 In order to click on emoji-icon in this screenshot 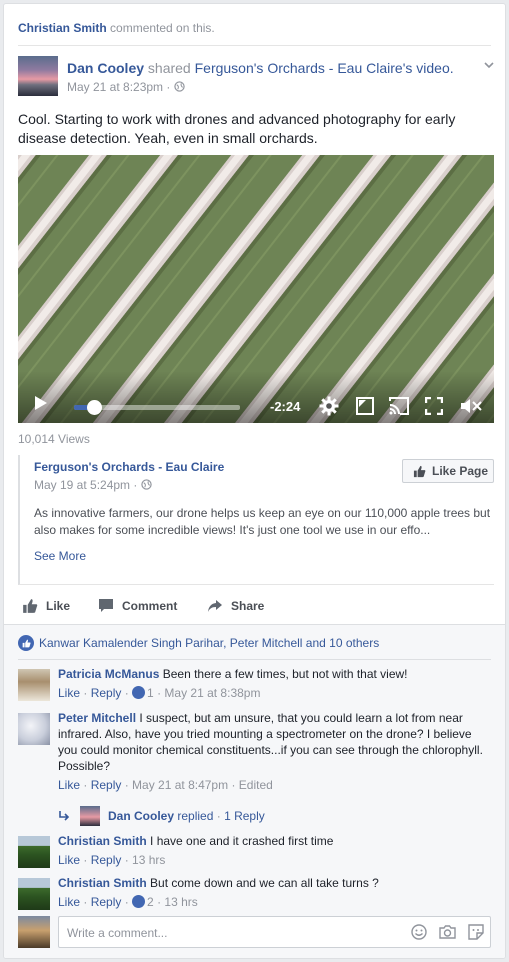, I will do `click(419, 932)`.